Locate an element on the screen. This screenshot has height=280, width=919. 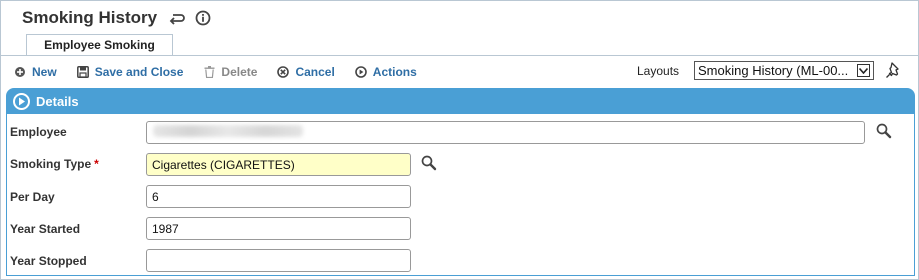
new-button-label: New is located at coordinates (44, 72).